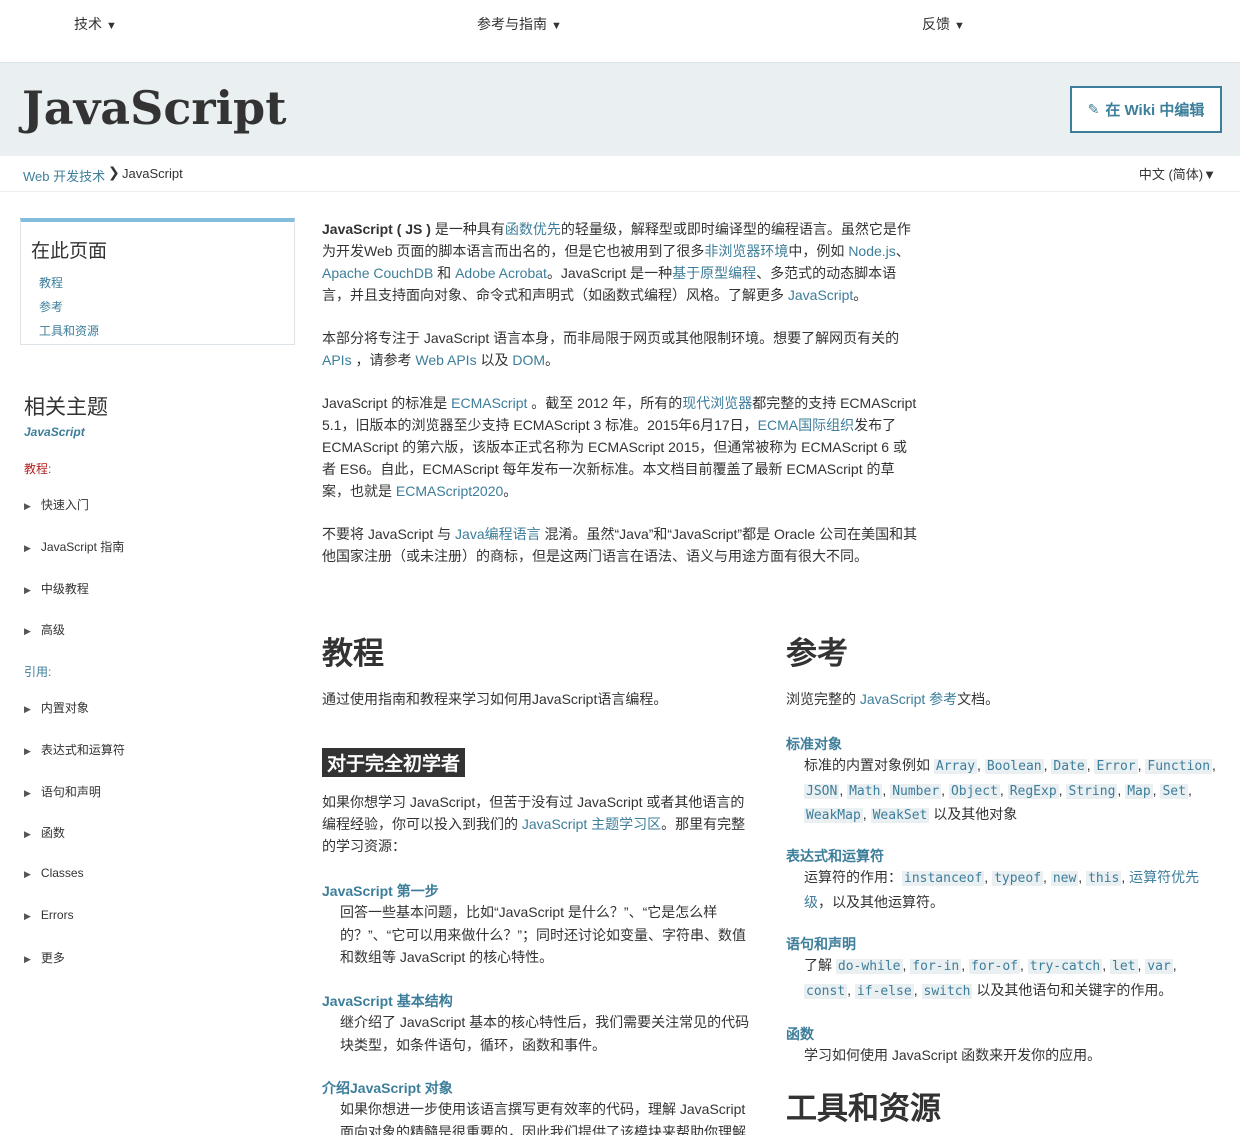 This screenshot has height=1135, width=1240. What do you see at coordinates (973, 814) in the screenshot?
I see `std-text: 以及其他对象` at bounding box center [973, 814].